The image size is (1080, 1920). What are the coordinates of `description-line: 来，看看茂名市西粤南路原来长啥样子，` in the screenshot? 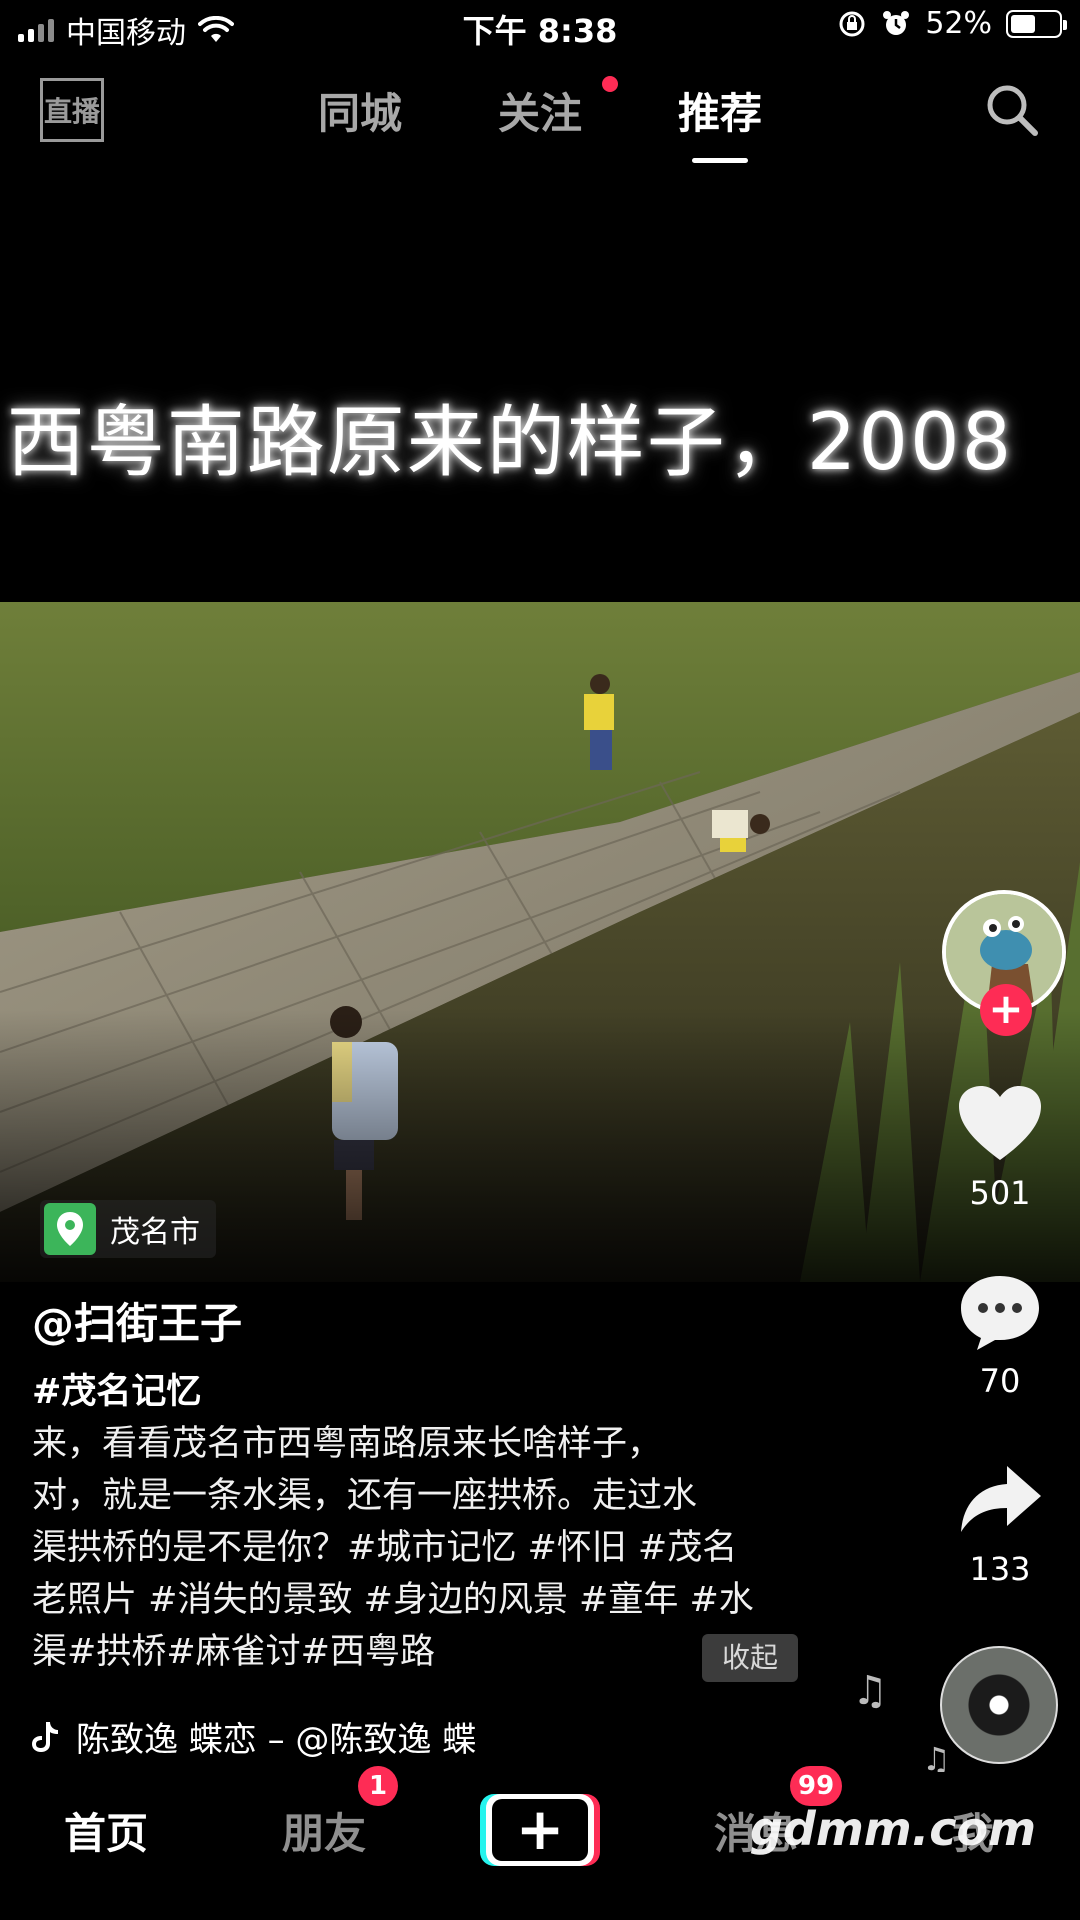 It's located at (347, 1444).